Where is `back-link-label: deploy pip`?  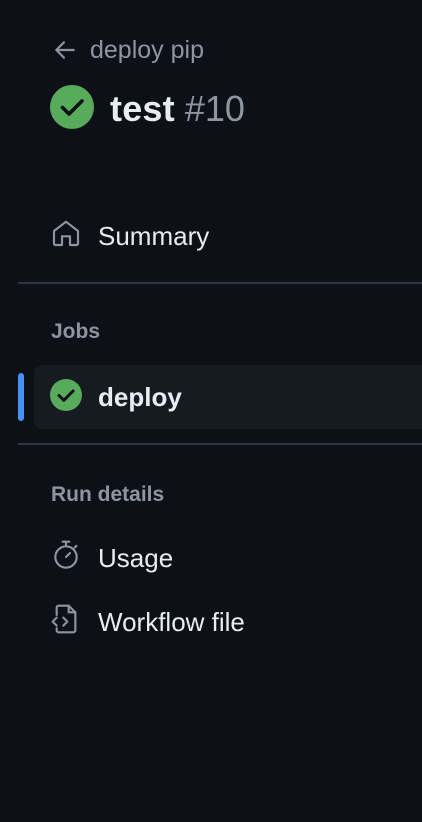
back-link-label: deploy pip is located at coordinates (147, 49).